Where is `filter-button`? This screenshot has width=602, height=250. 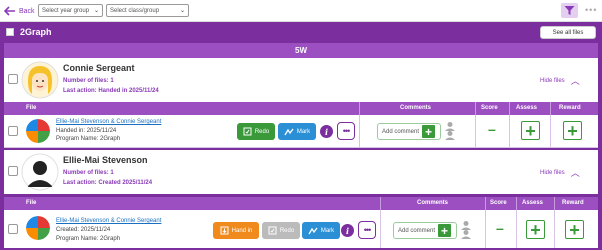
filter-button is located at coordinates (569, 10).